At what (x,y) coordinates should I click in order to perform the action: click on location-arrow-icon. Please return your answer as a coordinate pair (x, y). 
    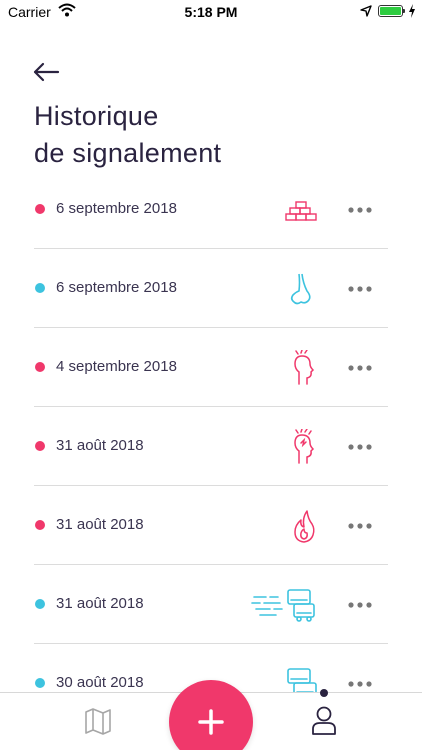
    Looking at the image, I should click on (366, 11).